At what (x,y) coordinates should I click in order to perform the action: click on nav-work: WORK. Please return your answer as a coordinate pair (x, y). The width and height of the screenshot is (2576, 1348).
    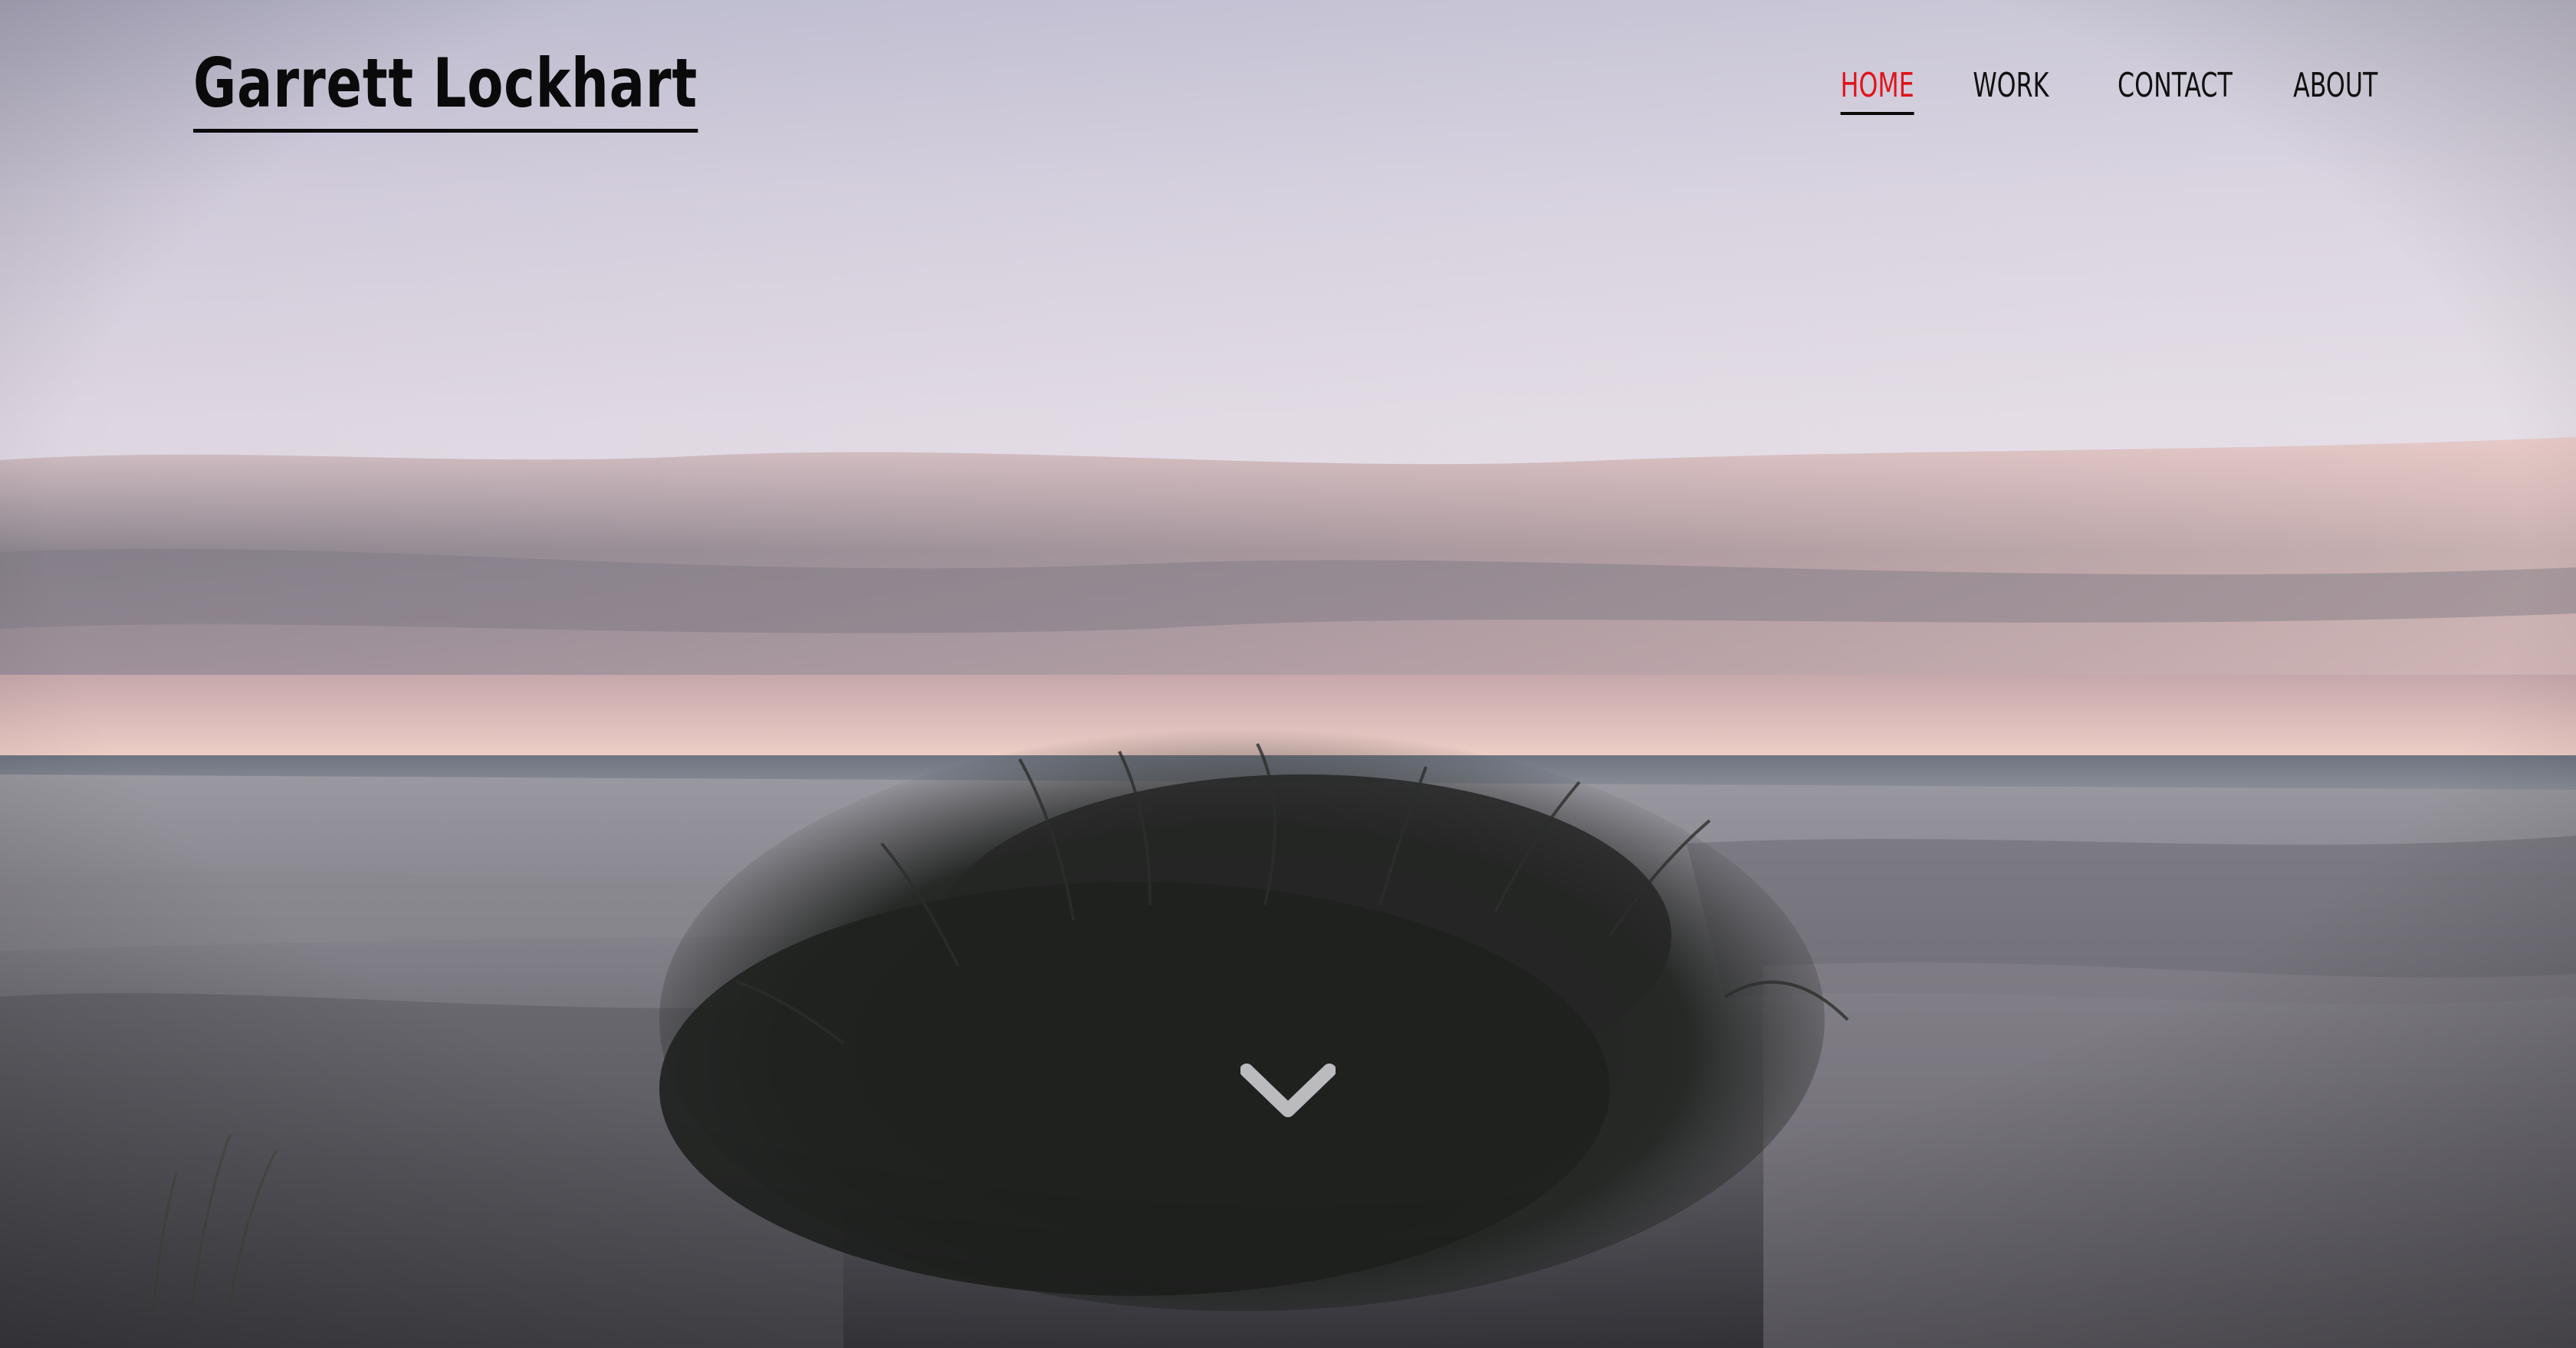
    Looking at the image, I should click on (2011, 85).